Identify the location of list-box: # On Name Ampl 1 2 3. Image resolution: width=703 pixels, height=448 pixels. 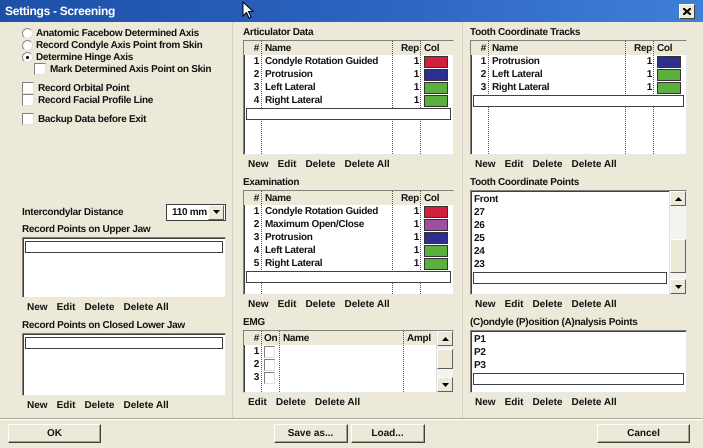
(348, 361).